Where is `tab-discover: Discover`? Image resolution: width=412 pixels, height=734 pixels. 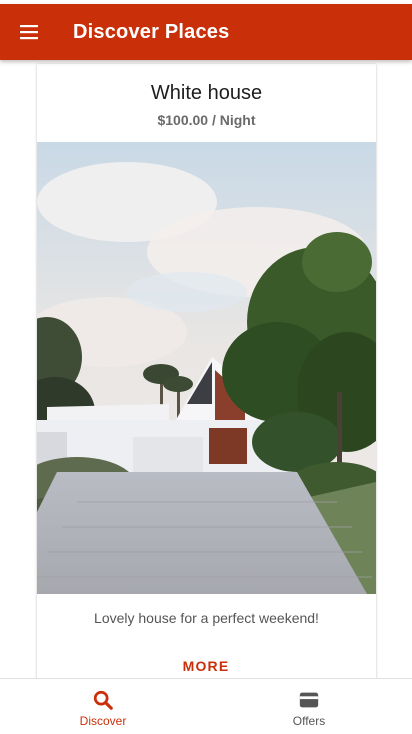 tab-discover: Discover is located at coordinates (103, 706).